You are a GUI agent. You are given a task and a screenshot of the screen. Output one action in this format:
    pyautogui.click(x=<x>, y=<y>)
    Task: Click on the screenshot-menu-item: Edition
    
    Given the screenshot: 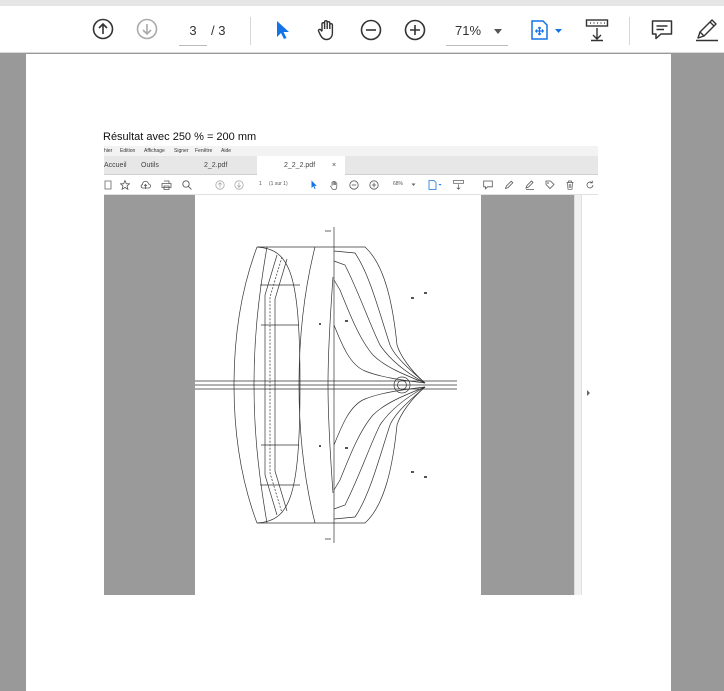 What is the action you would take?
    pyautogui.click(x=128, y=151)
    